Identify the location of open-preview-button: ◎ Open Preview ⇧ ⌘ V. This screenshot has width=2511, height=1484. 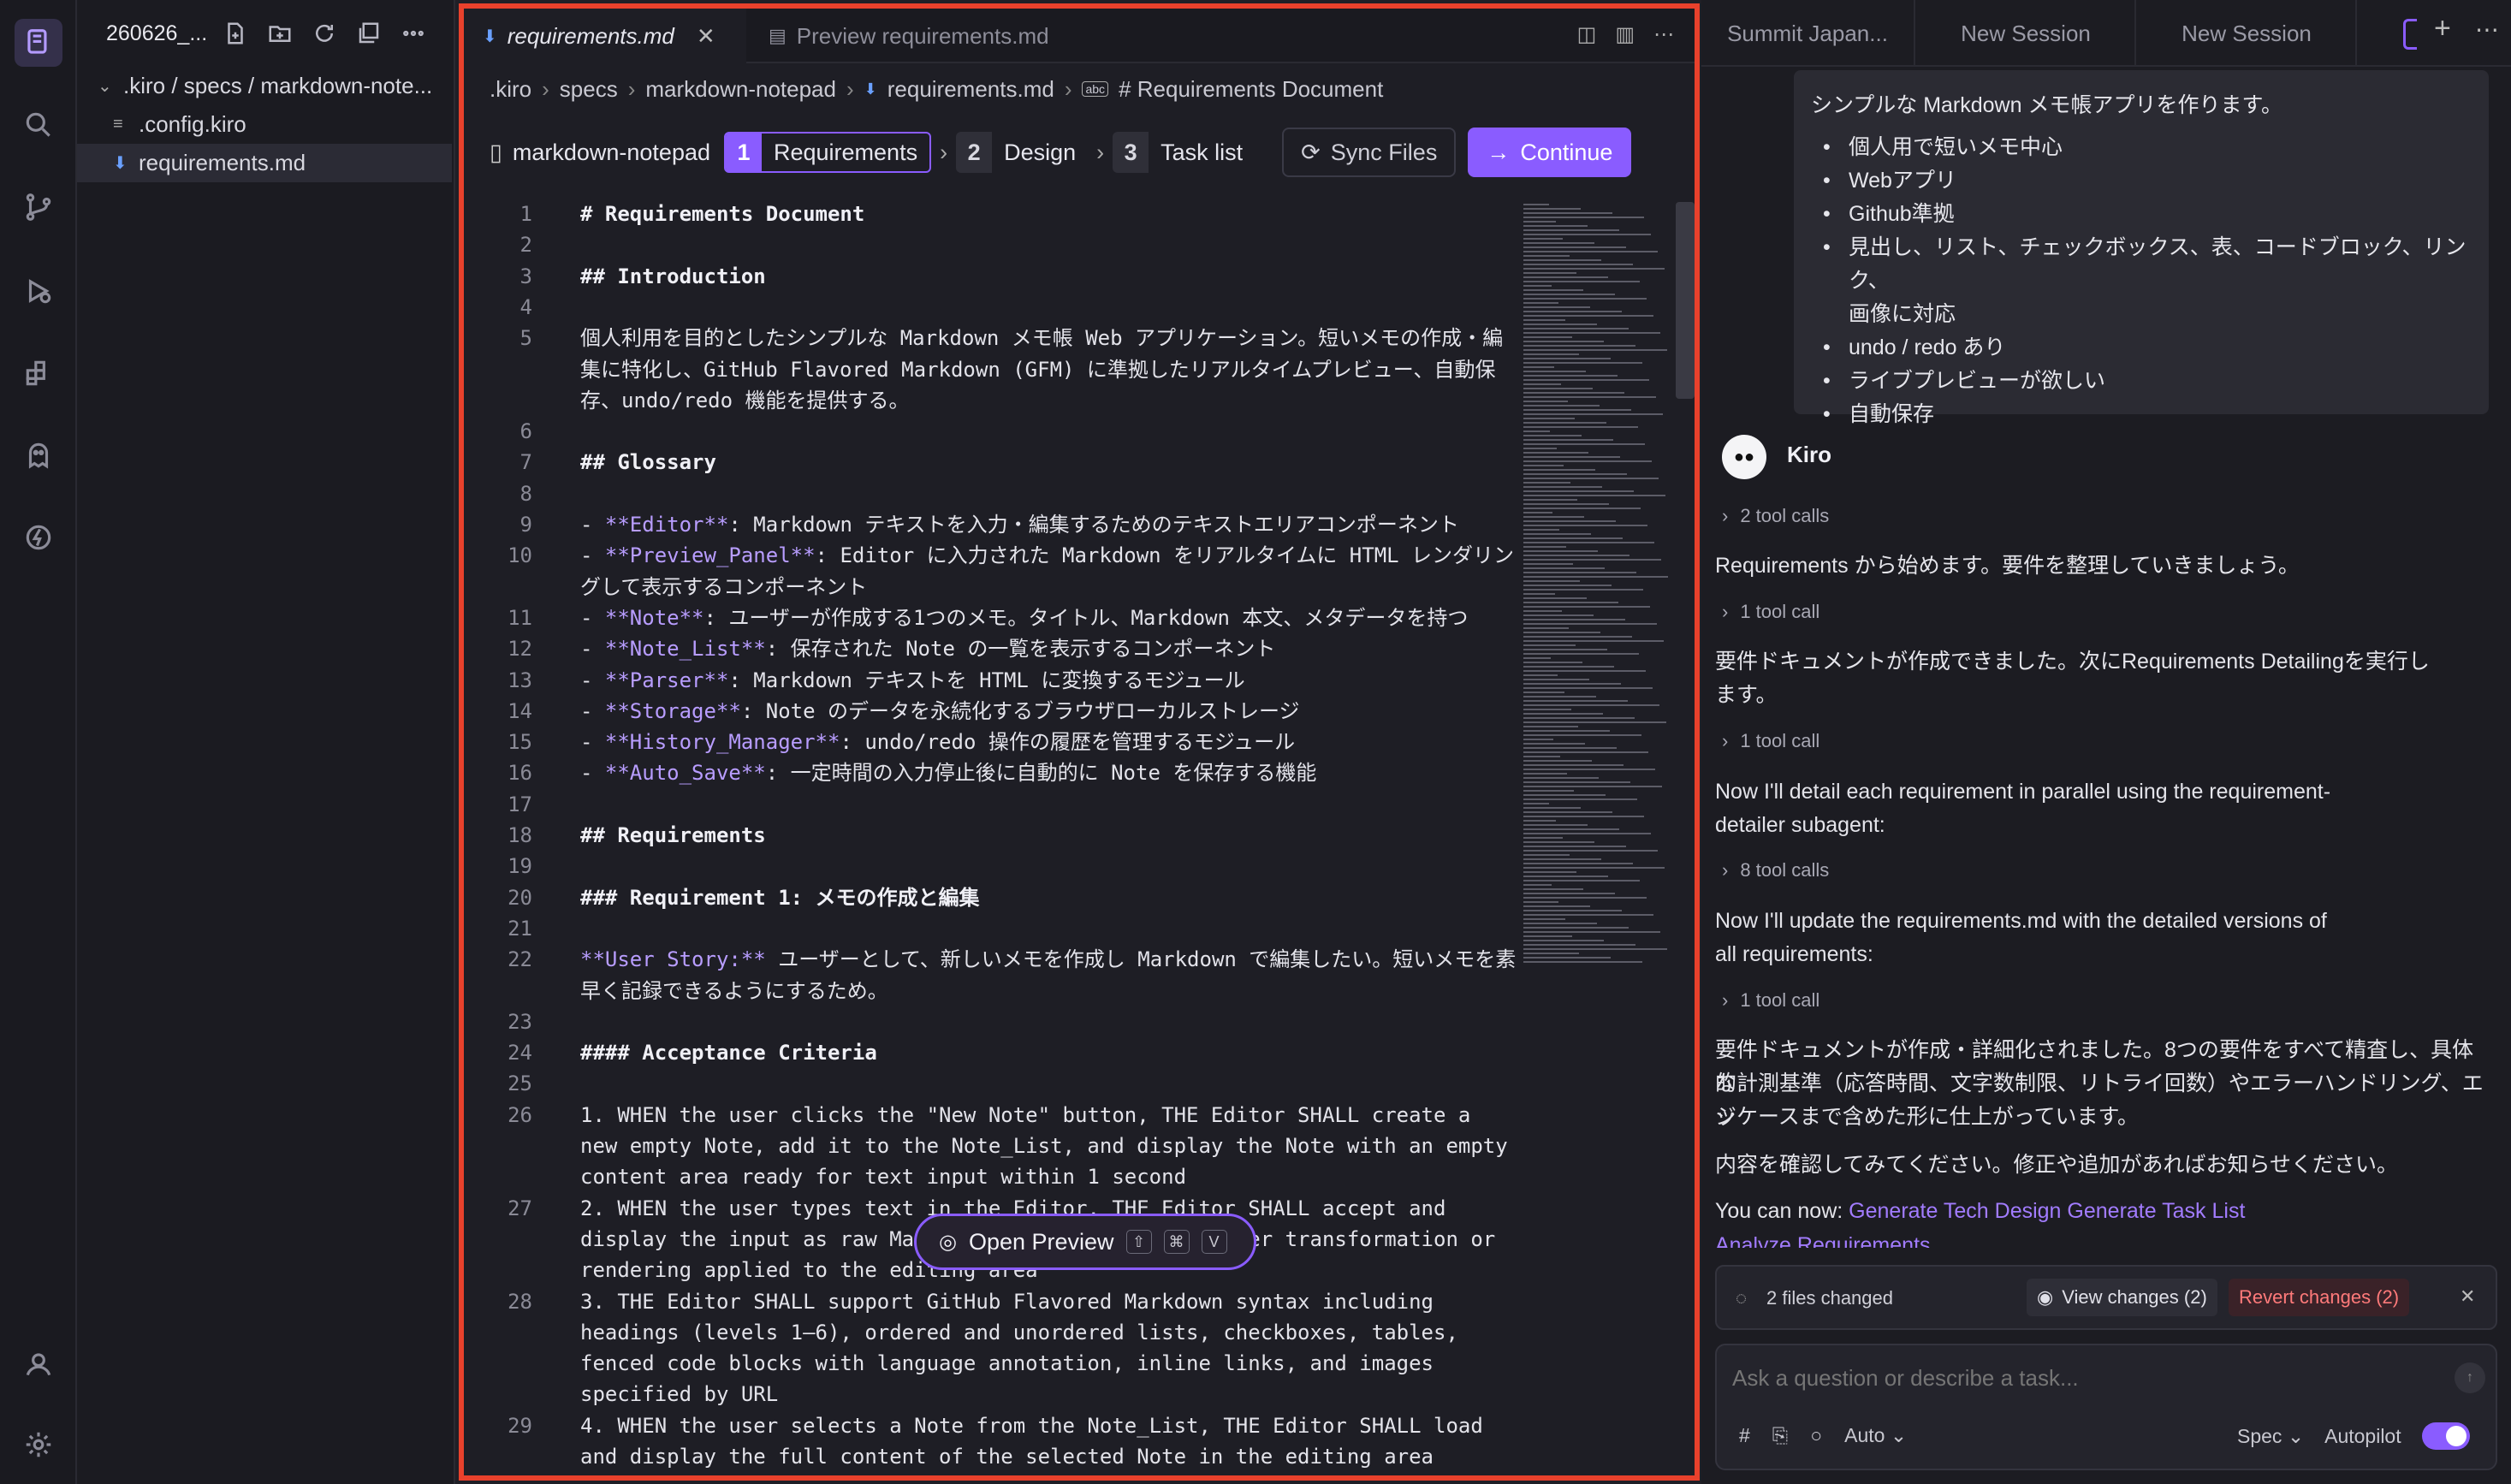
(1085, 1242).